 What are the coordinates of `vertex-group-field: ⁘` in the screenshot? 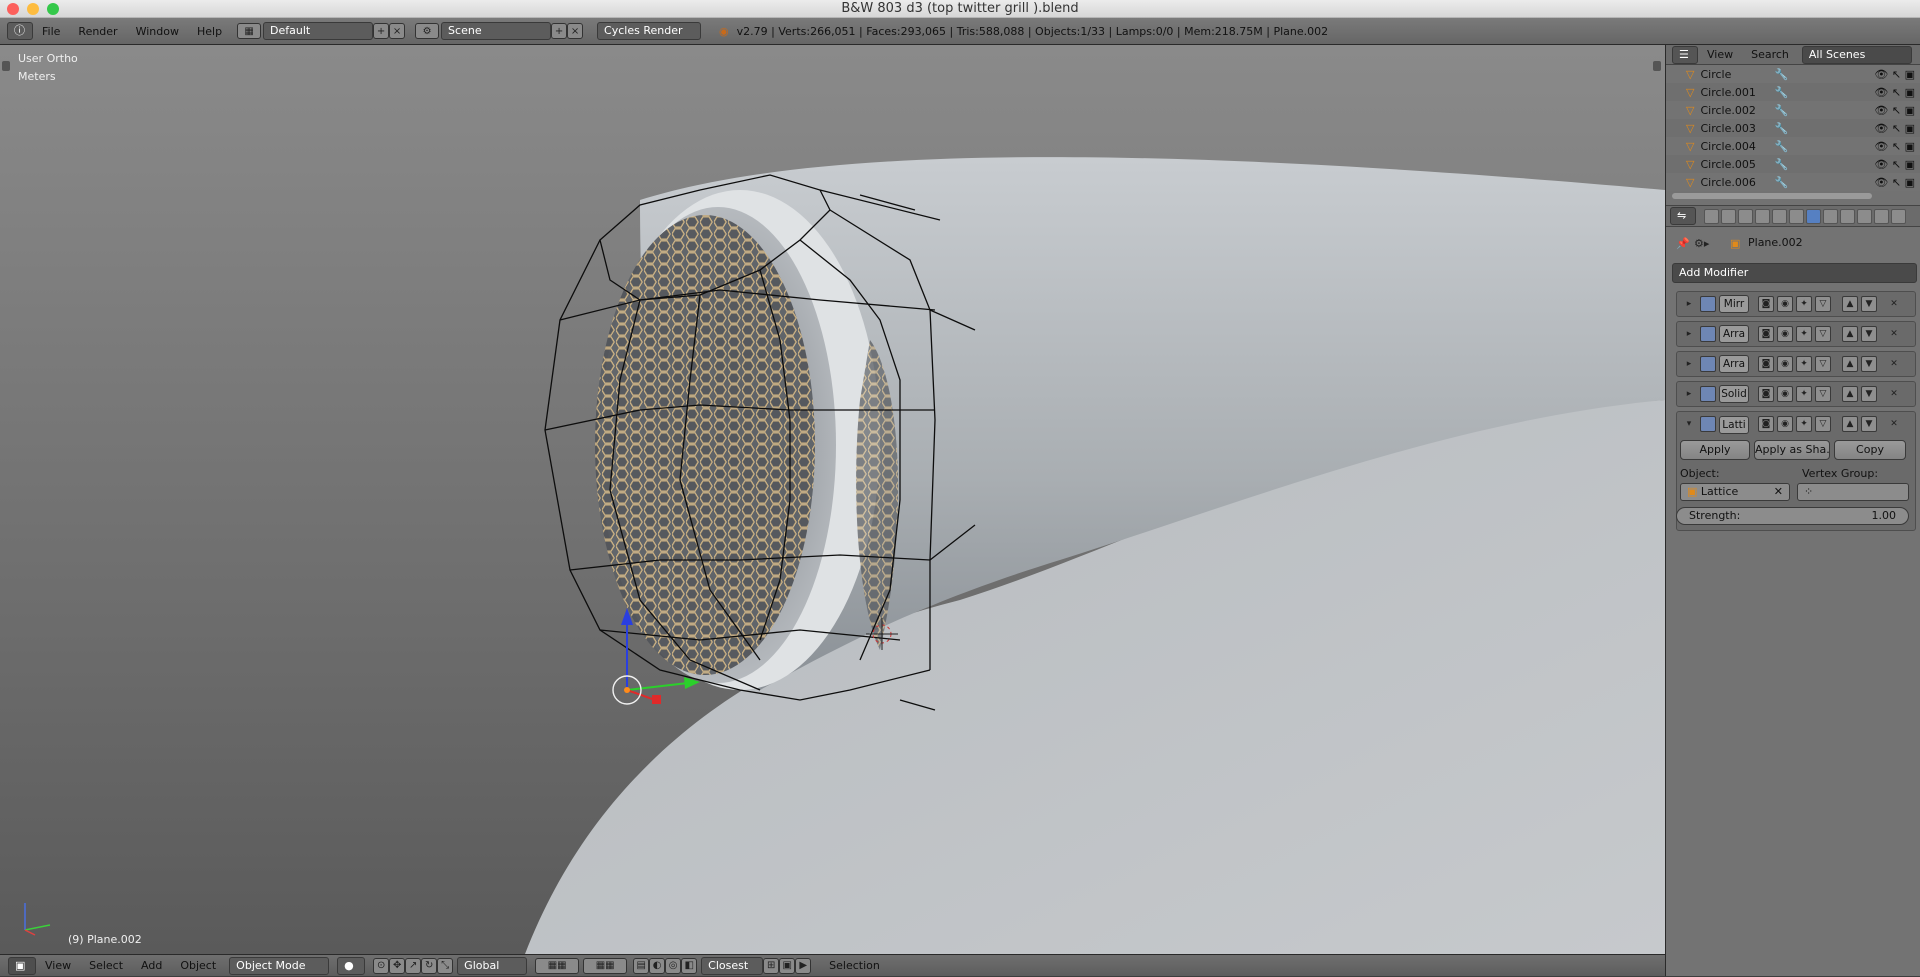 It's located at (1853, 492).